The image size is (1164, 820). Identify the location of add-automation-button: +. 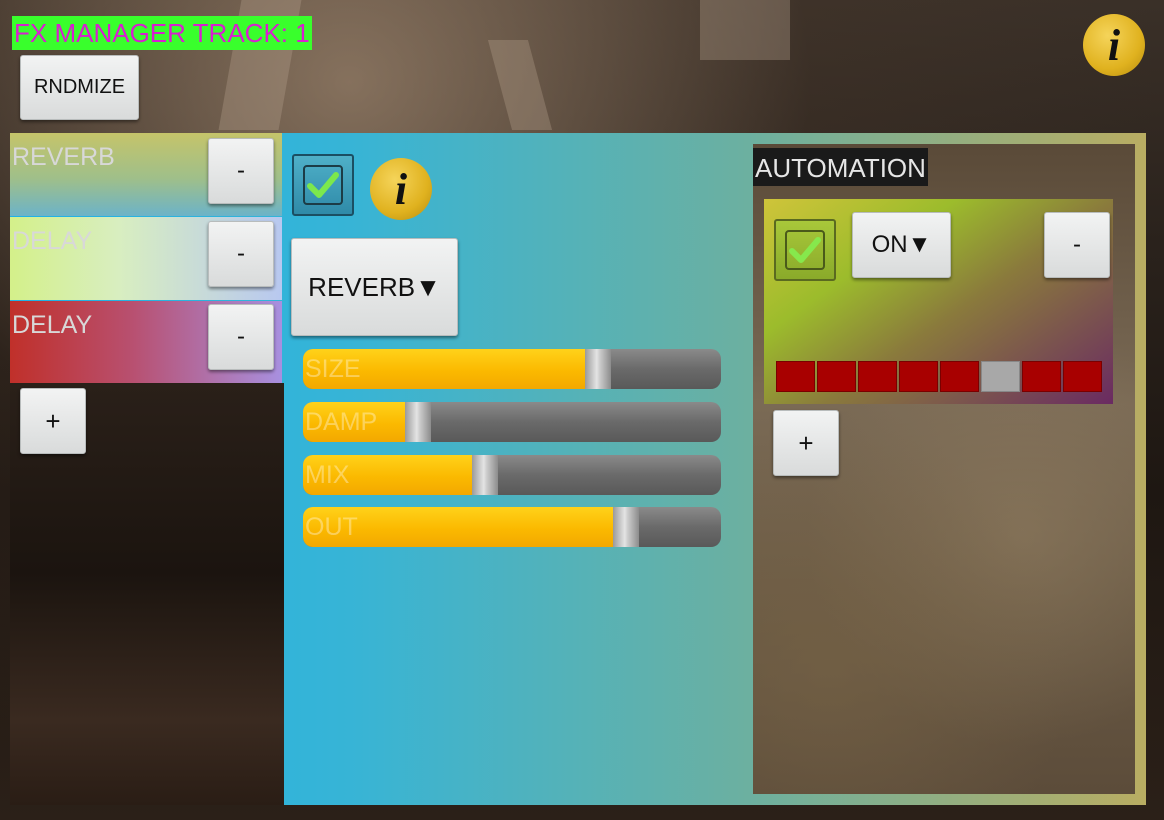
(806, 443).